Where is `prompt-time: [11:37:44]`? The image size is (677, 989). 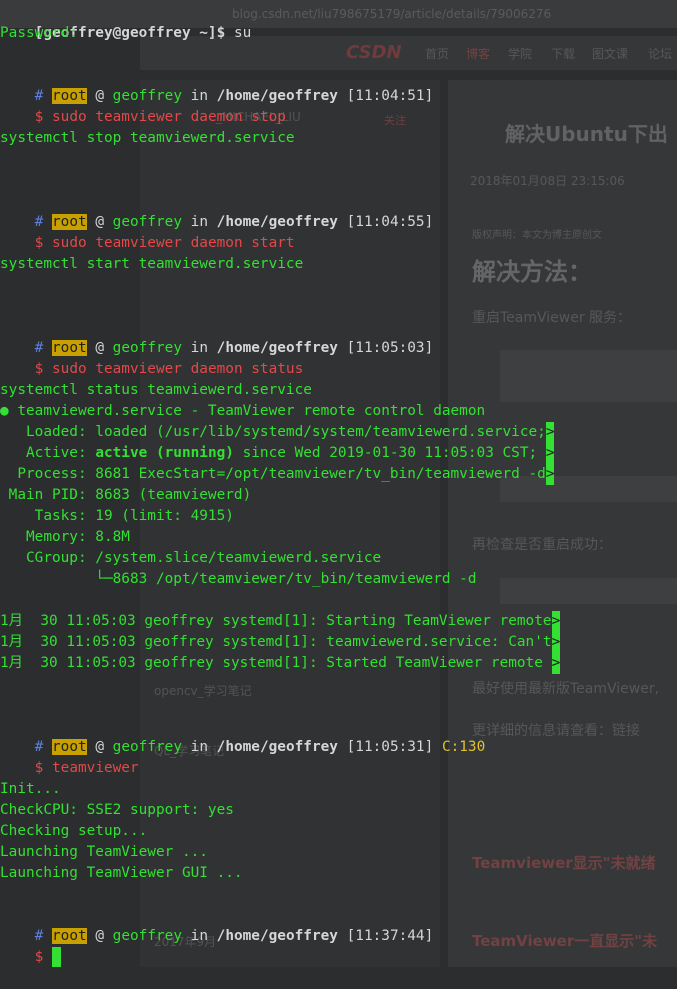
prompt-time: [11:37:44] is located at coordinates (390, 936).